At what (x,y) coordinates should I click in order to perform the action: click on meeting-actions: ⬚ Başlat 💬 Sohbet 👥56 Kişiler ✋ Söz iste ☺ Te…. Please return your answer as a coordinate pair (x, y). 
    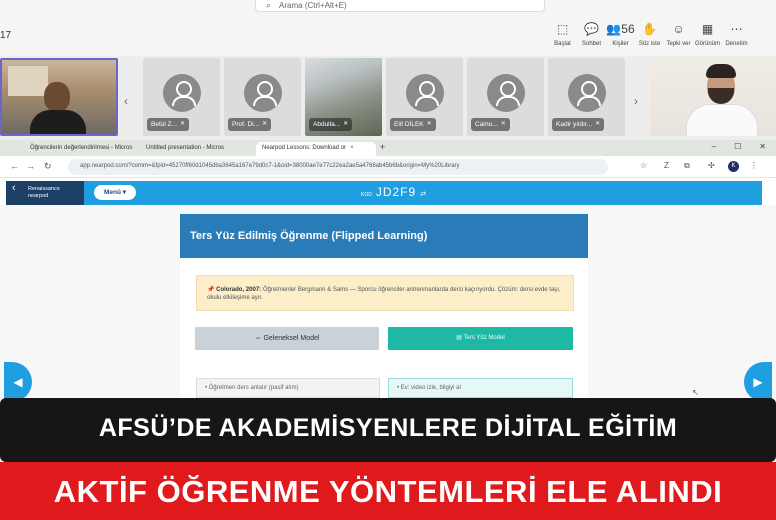
    Looking at the image, I should click on (649, 34).